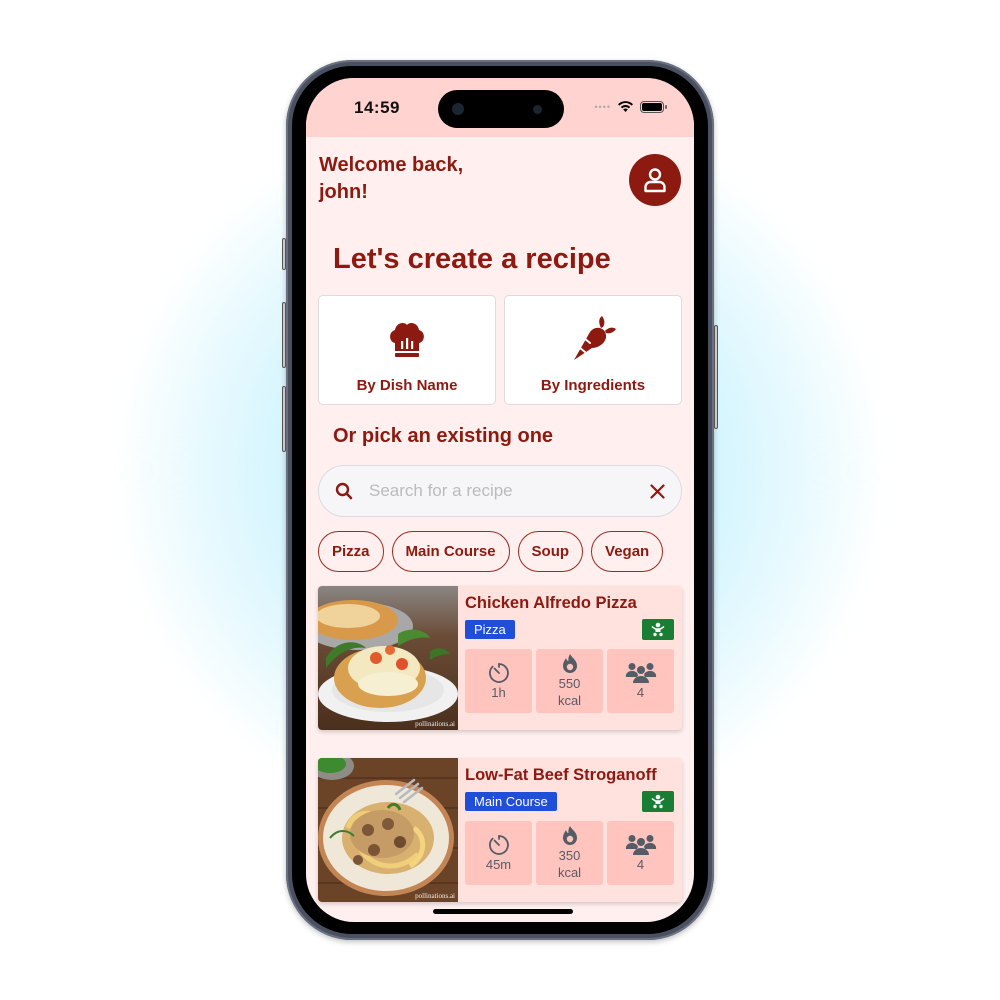  I want to click on calories-stat: 550 kcal, so click(569, 681).